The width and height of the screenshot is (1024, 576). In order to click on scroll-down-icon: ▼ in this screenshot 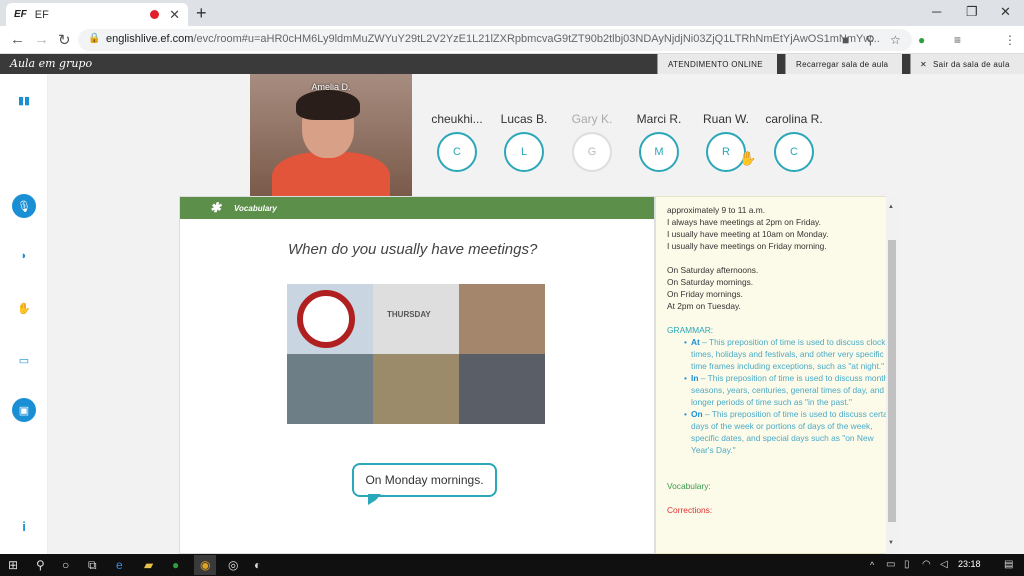, I will do `click(891, 543)`.